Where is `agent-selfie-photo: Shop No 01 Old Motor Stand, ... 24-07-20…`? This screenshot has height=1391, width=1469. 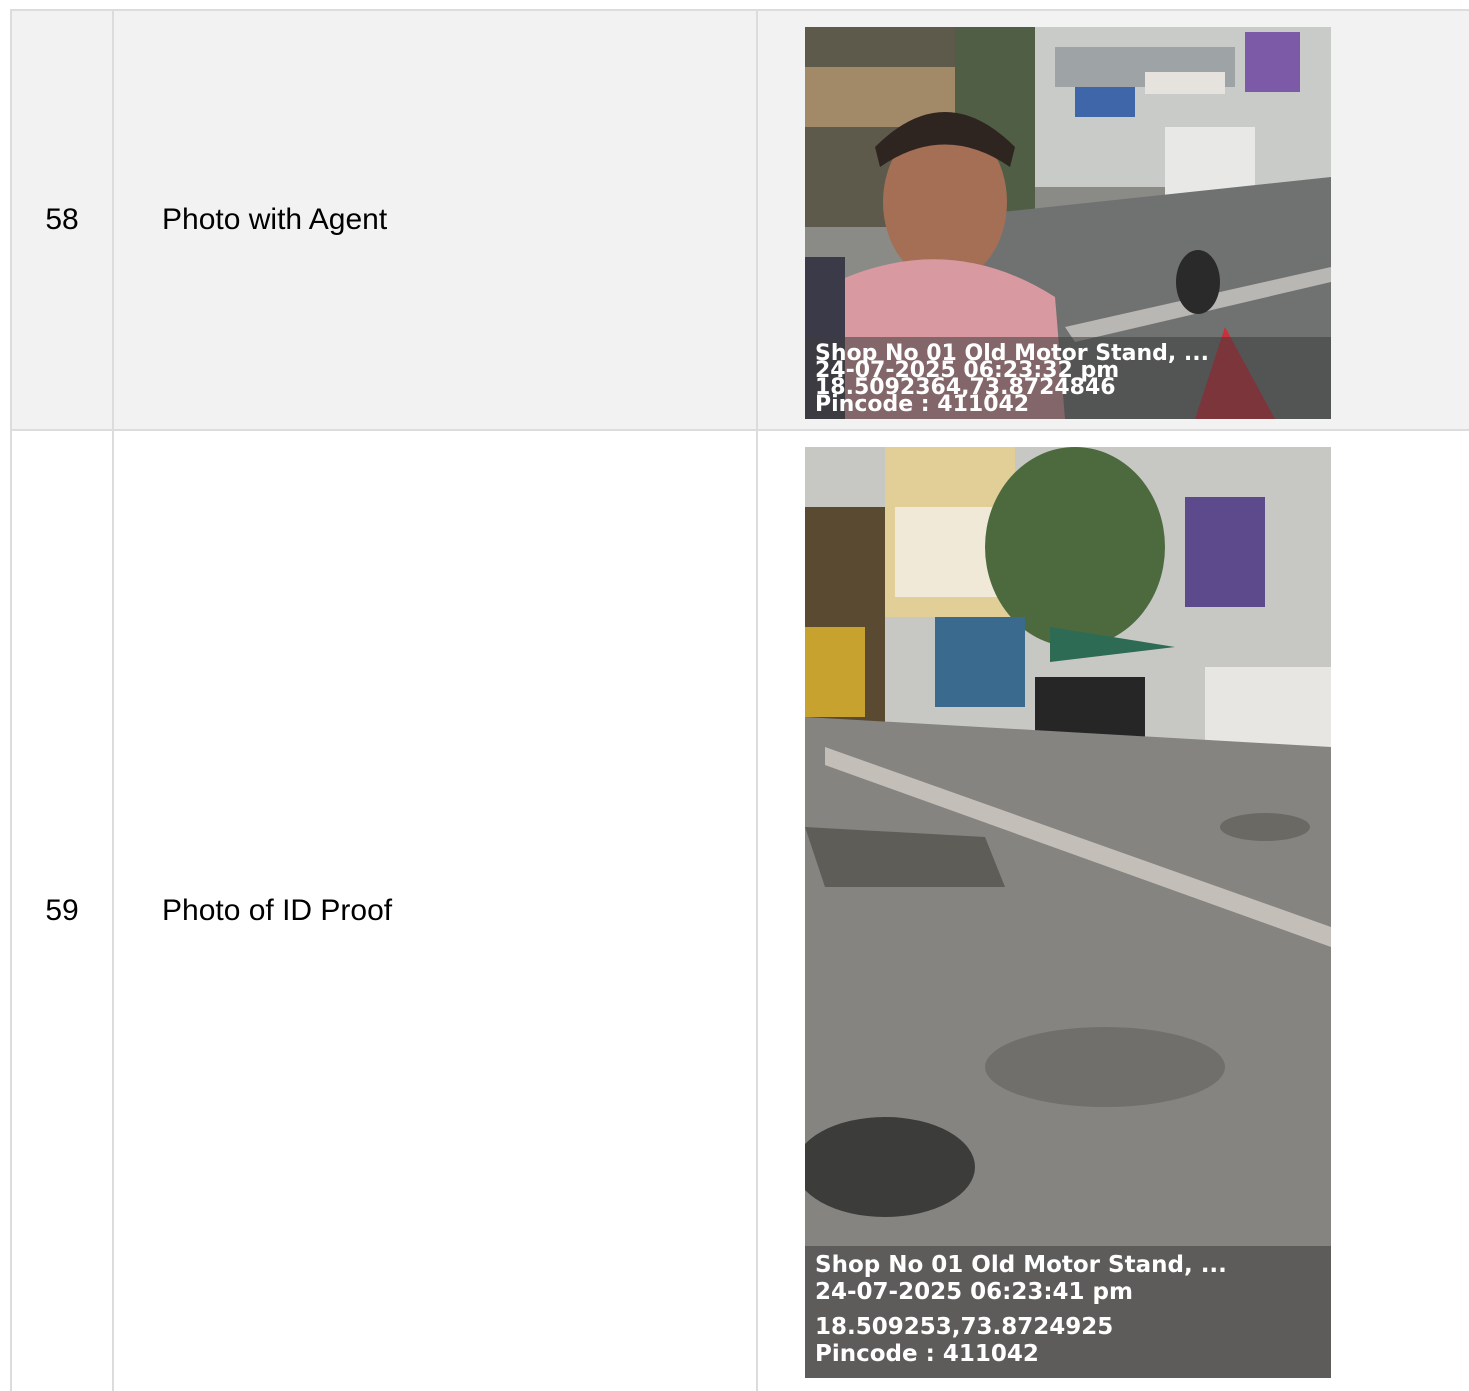
agent-selfie-photo: Shop No 01 Old Motor Stand, ... 24-07-20… is located at coordinates (1068, 223).